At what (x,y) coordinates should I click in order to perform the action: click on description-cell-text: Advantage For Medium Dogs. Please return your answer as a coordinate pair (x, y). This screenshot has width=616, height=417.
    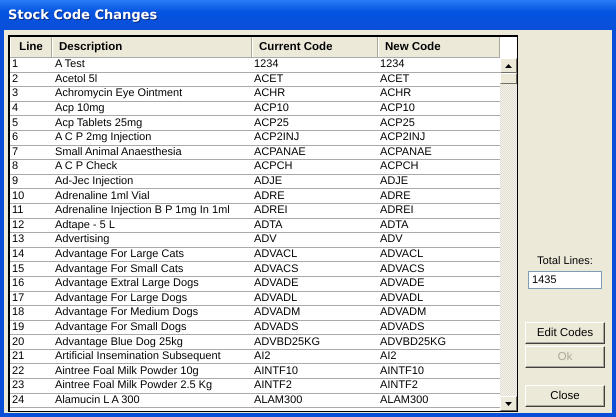
    Looking at the image, I should click on (127, 313).